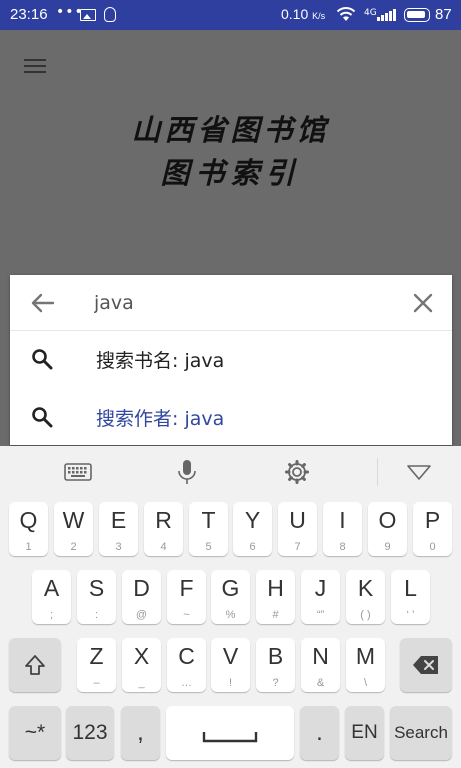 The image size is (461, 768). Describe the element at coordinates (365, 597) in the screenshot. I see `key-k: K ( )` at that location.